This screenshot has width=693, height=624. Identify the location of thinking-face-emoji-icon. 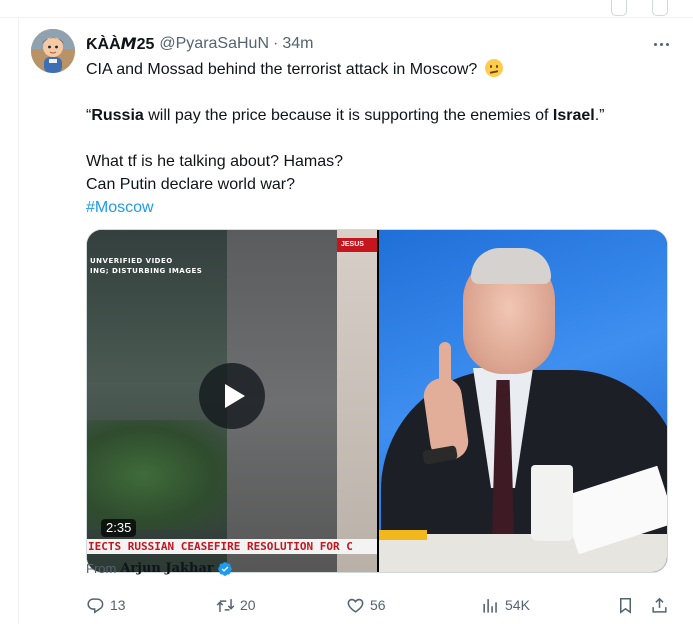
(493, 68).